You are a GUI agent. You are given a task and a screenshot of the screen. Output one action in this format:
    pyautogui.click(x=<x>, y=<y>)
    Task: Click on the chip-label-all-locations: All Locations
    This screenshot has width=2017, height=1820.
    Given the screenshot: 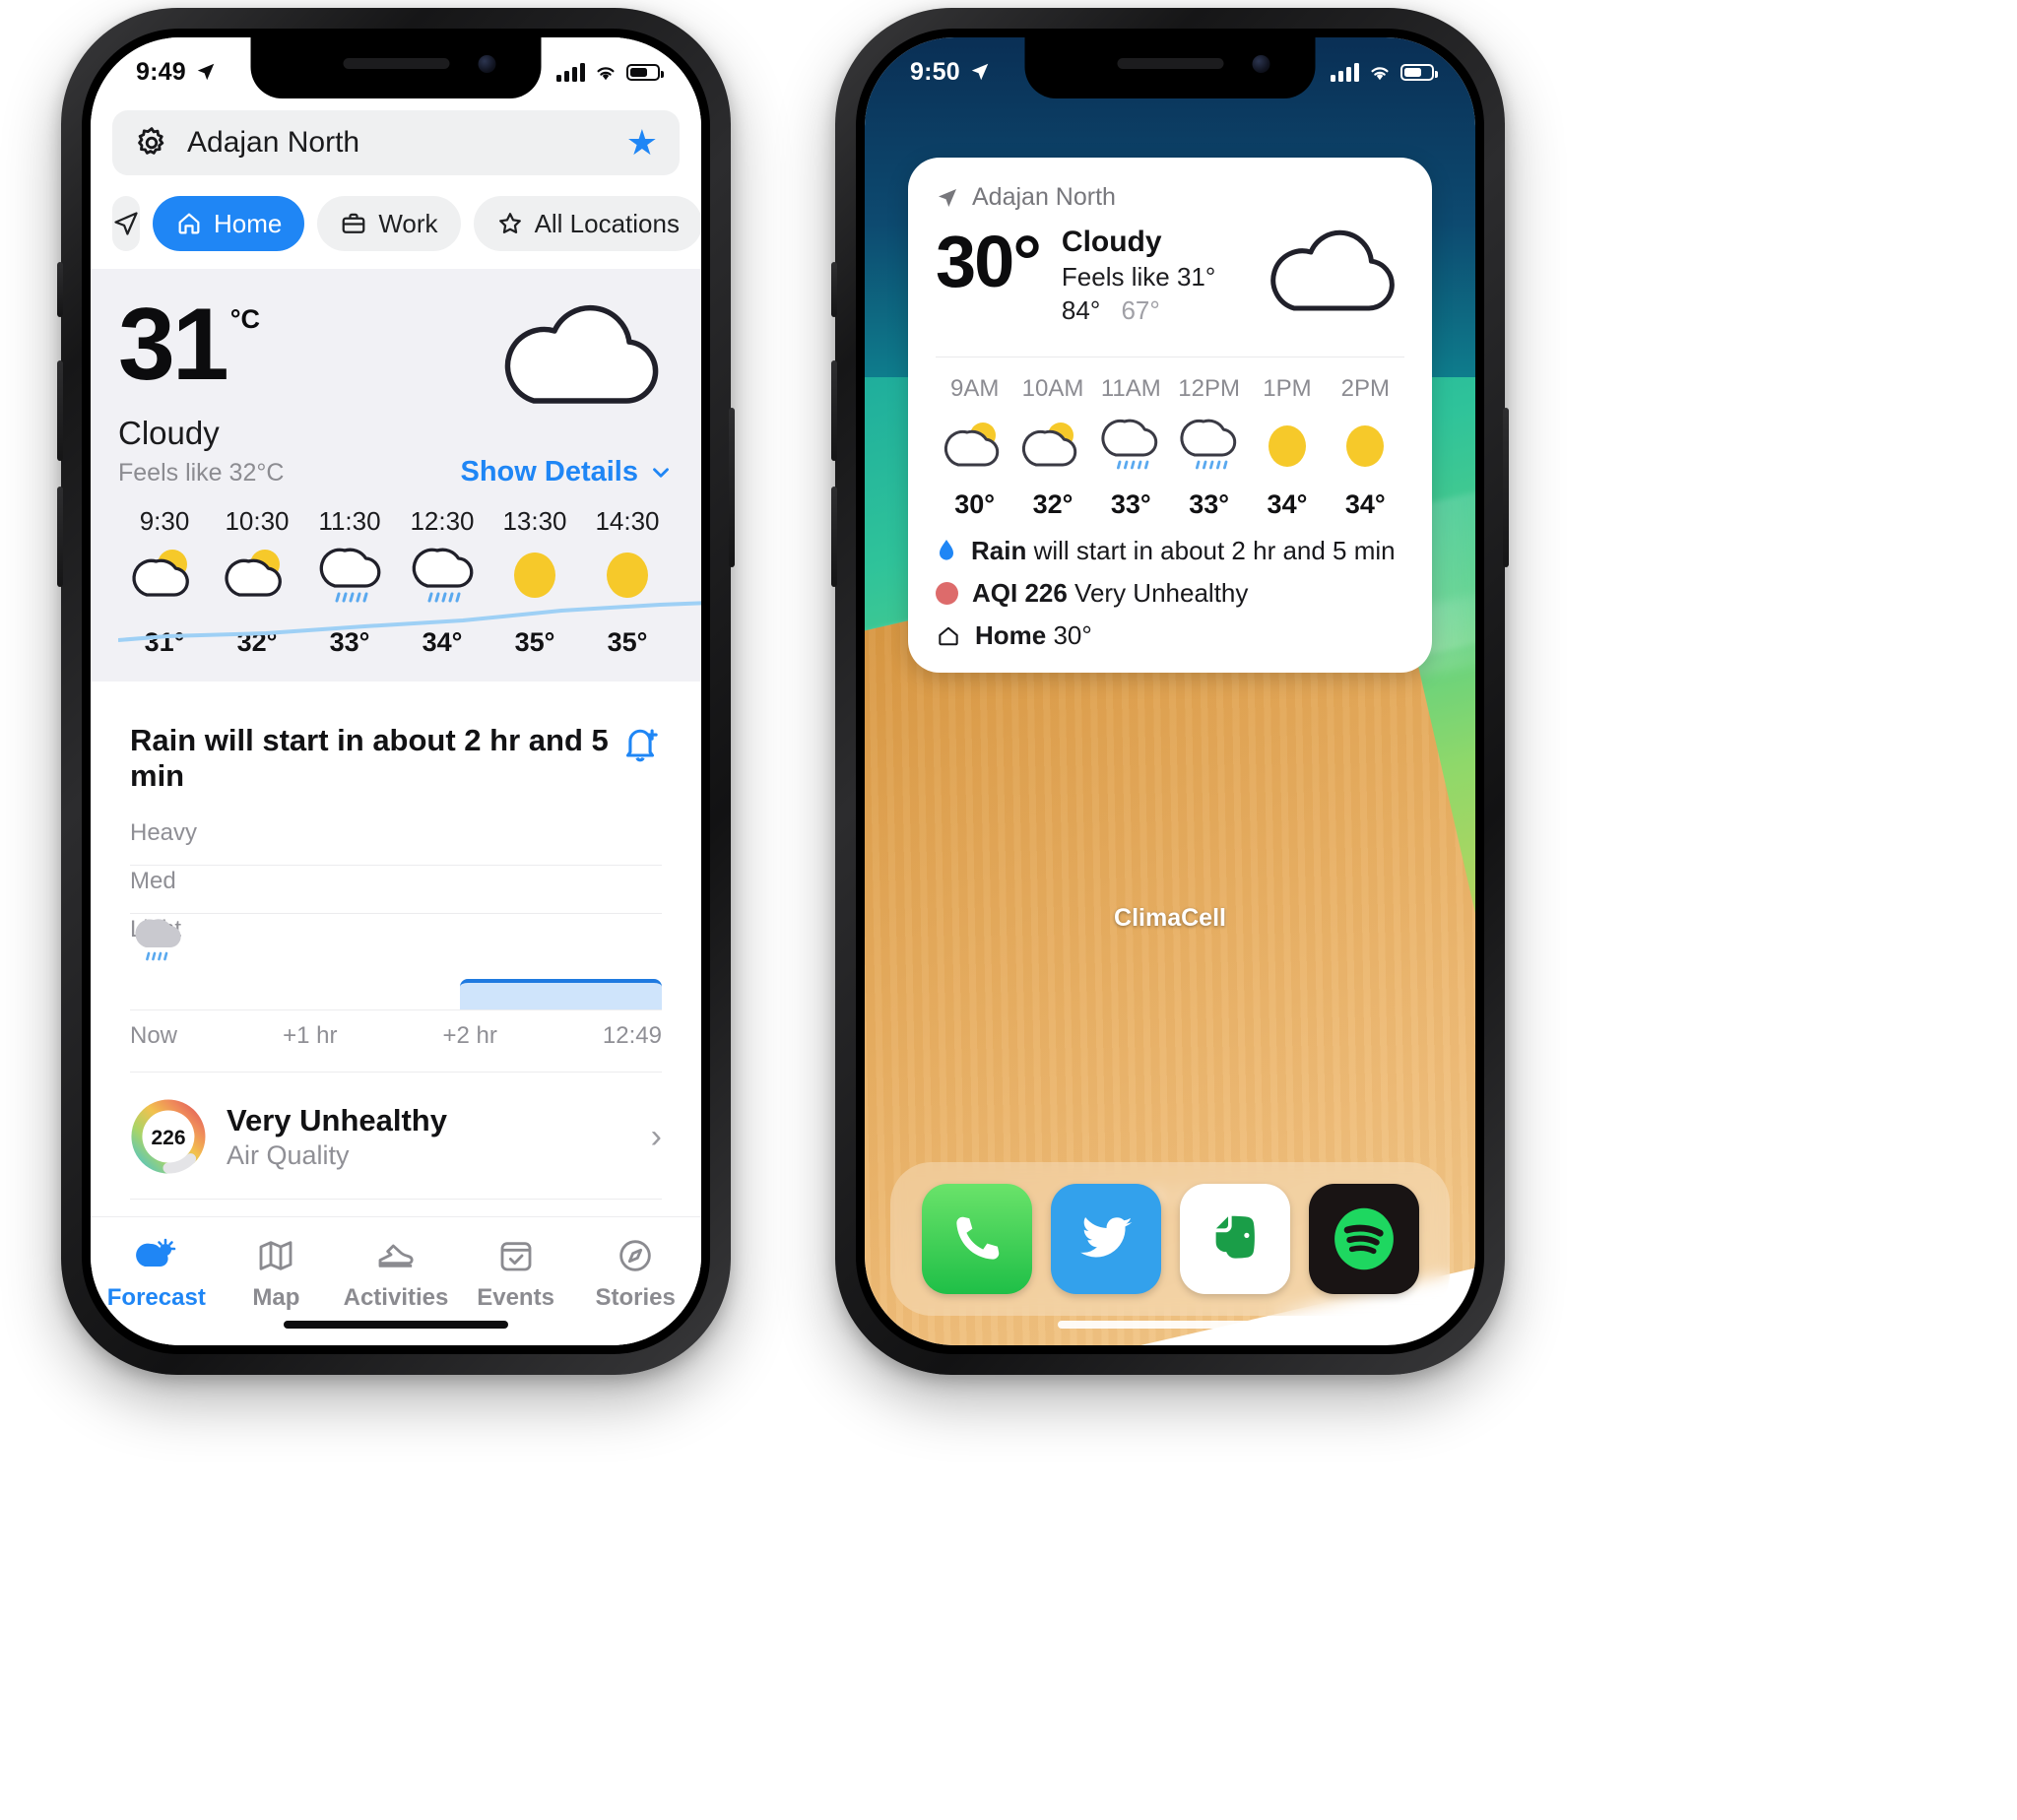 What is the action you would take?
    pyautogui.click(x=607, y=223)
    